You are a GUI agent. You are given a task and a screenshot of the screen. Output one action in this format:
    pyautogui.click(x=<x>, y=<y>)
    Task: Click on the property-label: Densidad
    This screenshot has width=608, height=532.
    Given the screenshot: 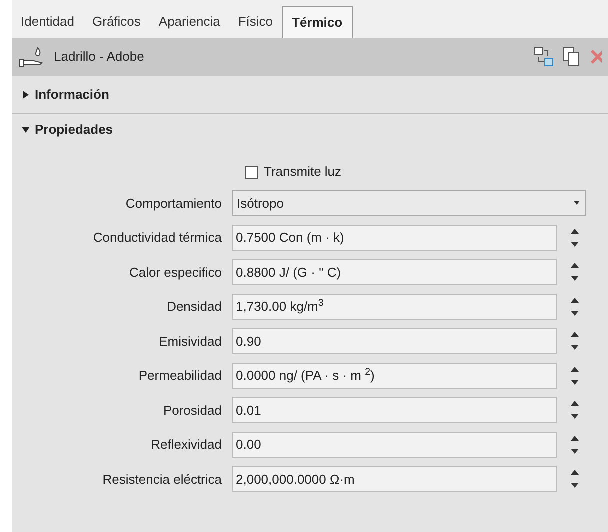 What is the action you would take?
    pyautogui.click(x=194, y=307)
    